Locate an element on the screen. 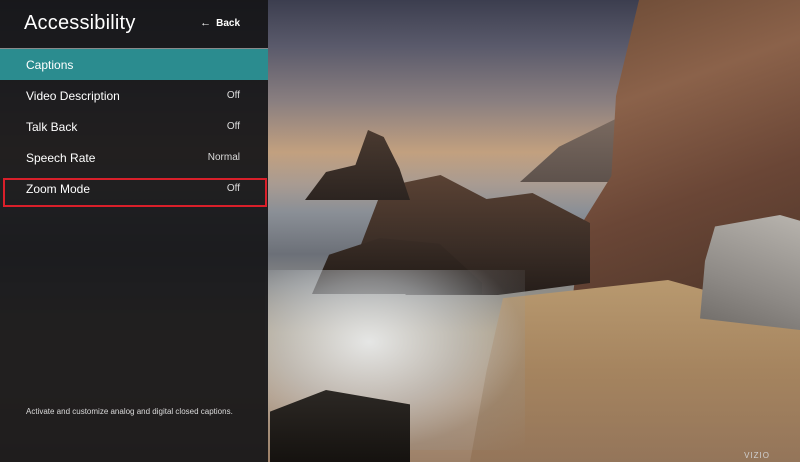  menu-item-video-description: Video Description Off is located at coordinates (134, 95).